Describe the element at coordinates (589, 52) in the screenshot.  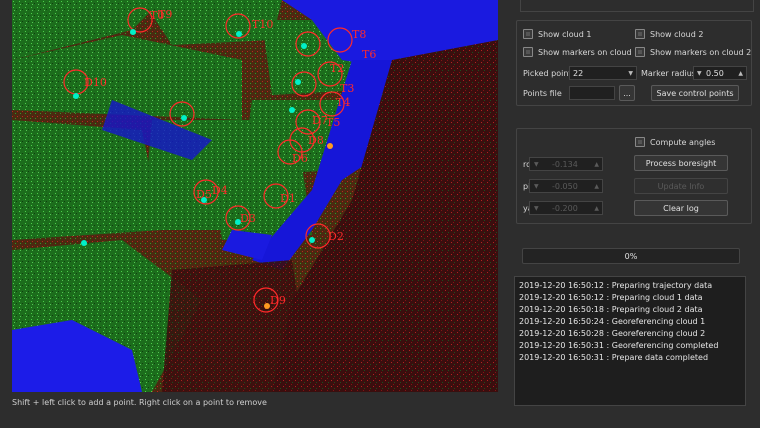
I see `show-markers-cloud-1-label: Show markers on cloud 1` at that location.